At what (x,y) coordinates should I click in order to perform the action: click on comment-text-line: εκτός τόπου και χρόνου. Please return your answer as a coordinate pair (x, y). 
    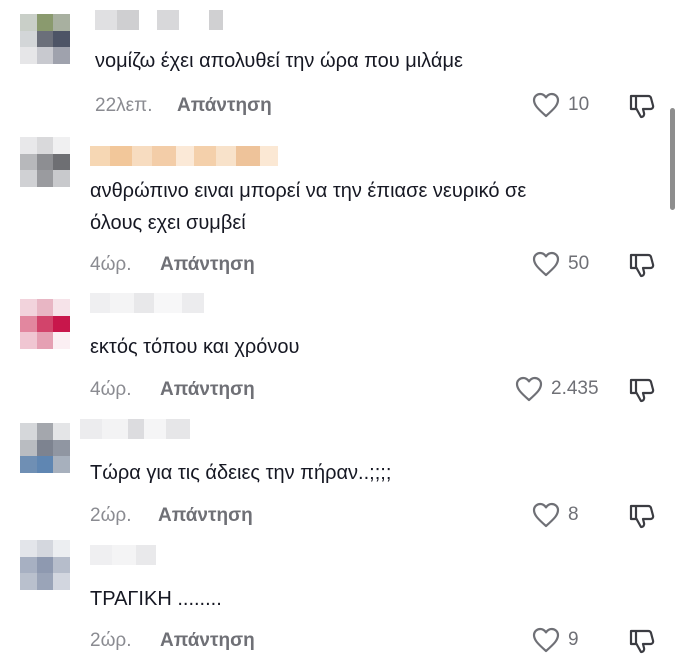
    Looking at the image, I should click on (195, 347).